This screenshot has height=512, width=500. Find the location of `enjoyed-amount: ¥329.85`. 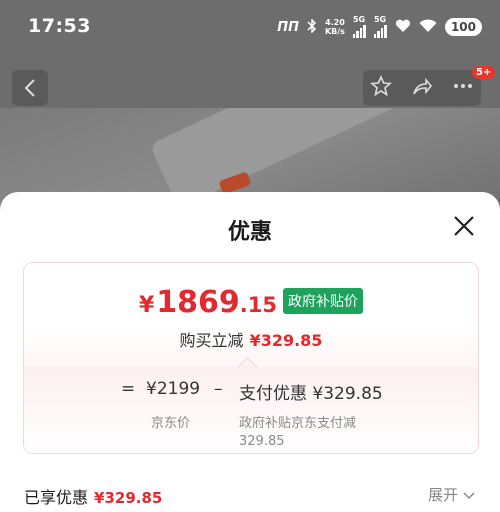

enjoyed-amount: ¥329.85 is located at coordinates (128, 498).